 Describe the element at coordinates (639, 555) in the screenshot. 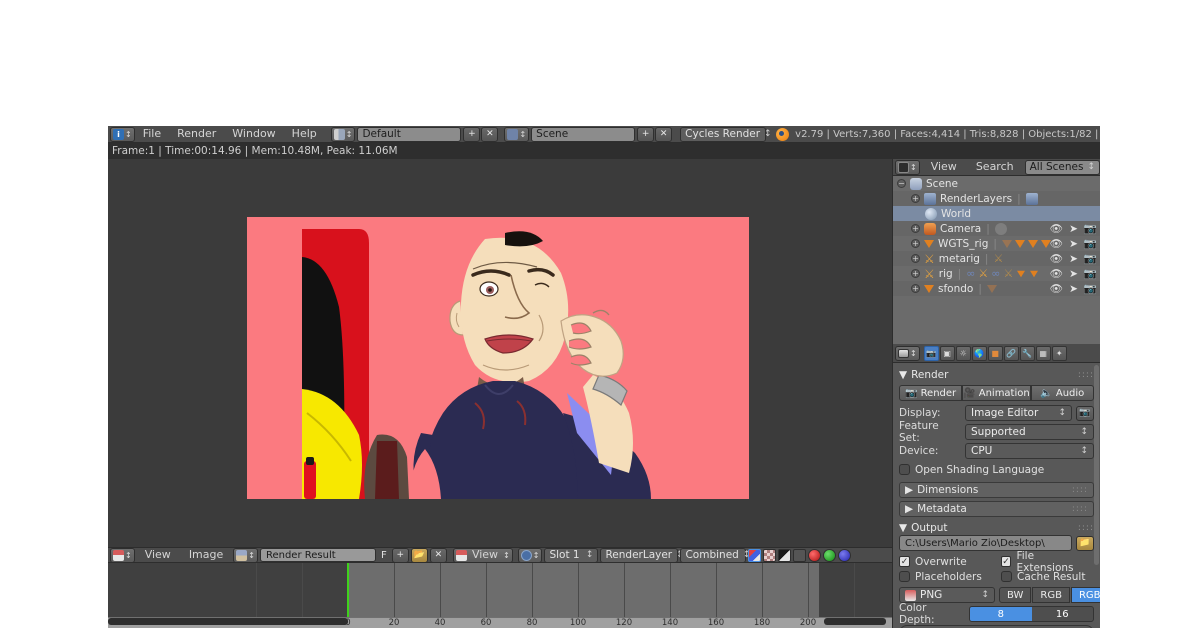

I see `render-layer-dropdown: RenderLayer` at that location.